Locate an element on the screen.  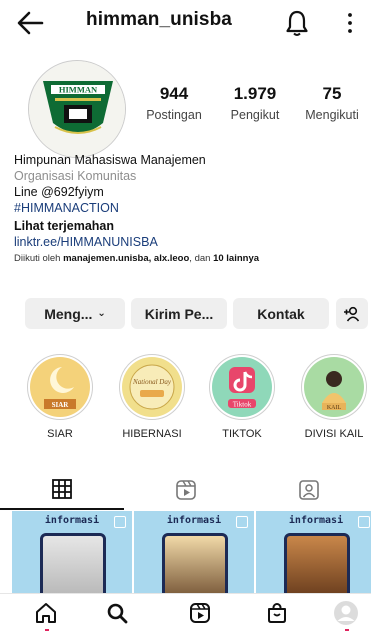
grid-icon is located at coordinates (62, 489).